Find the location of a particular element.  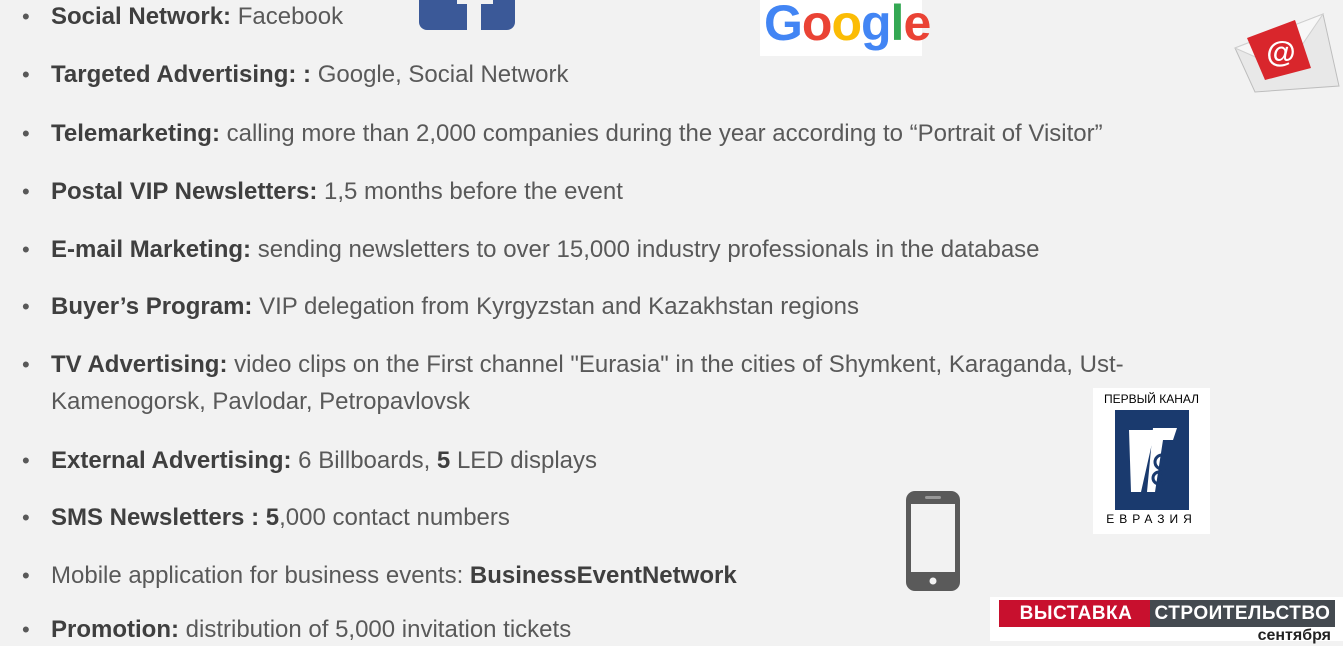

banner-date: сентября is located at coordinates (1294, 635).